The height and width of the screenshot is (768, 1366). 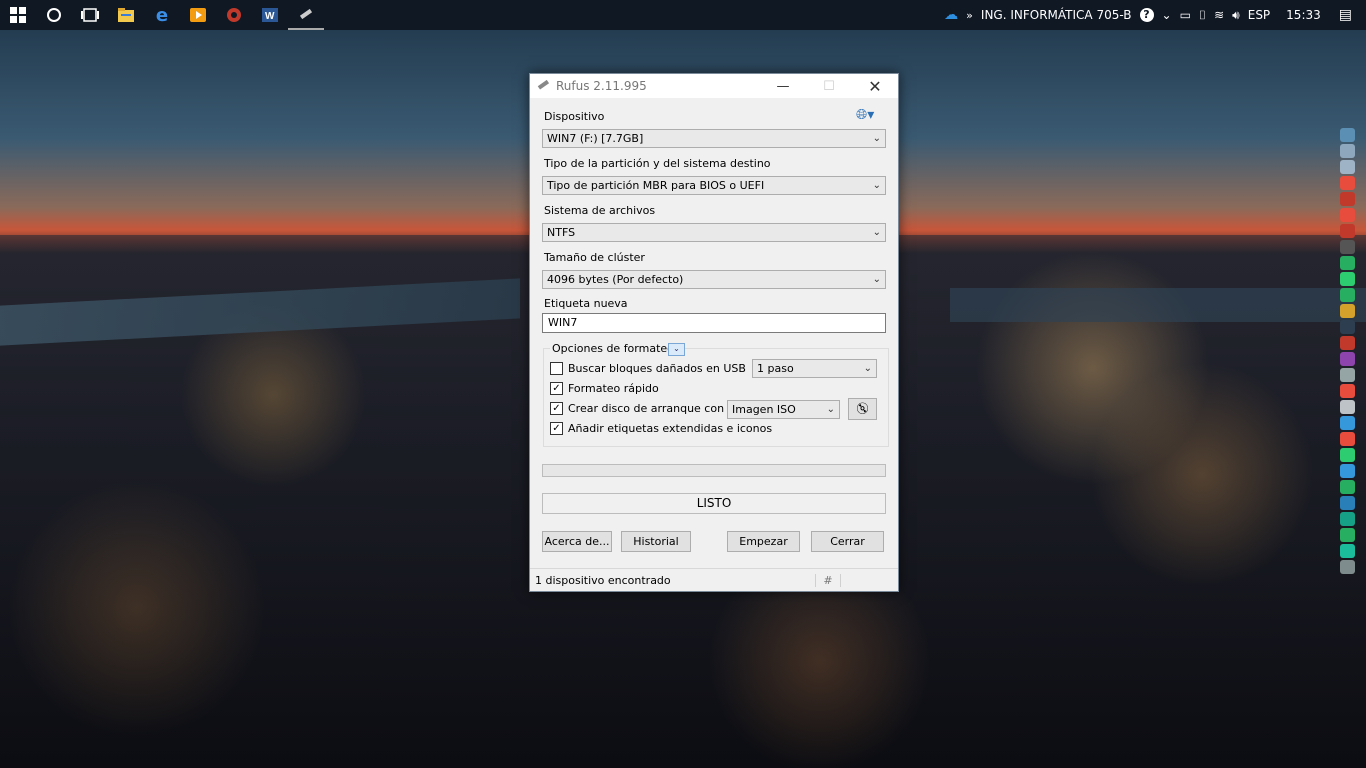 I want to click on svg-text: W, so click(x=270, y=16).